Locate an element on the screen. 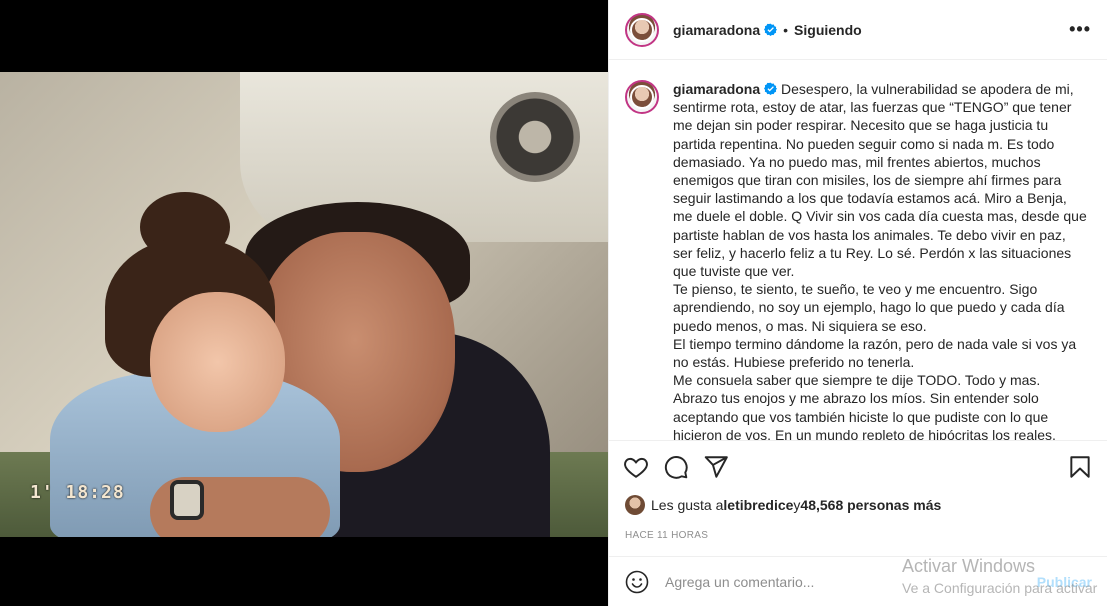  publish-button: Publicar is located at coordinates (1064, 582).